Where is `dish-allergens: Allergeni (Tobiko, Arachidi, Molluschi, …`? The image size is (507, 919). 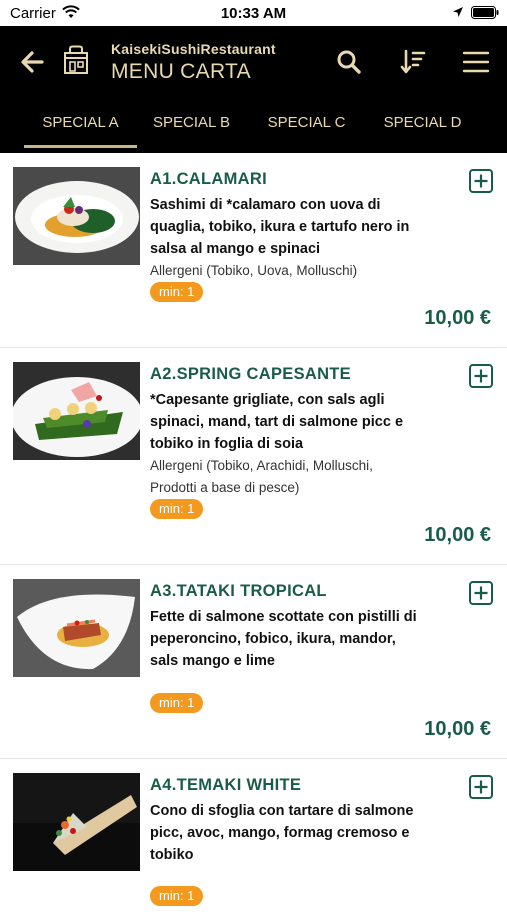 dish-allergens: Allergeni (Tobiko, Arachidi, Molluschi, … is located at coordinates (261, 476).